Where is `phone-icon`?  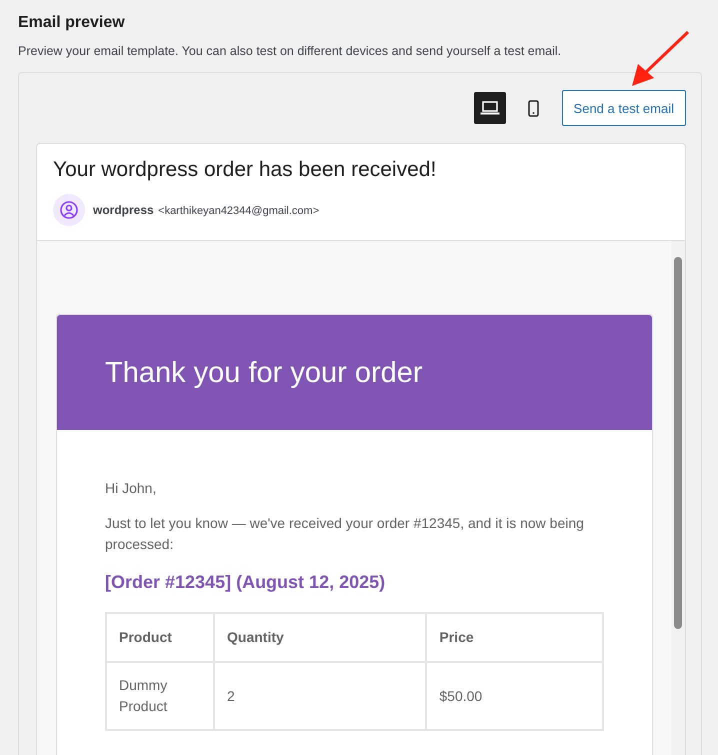 phone-icon is located at coordinates (534, 108).